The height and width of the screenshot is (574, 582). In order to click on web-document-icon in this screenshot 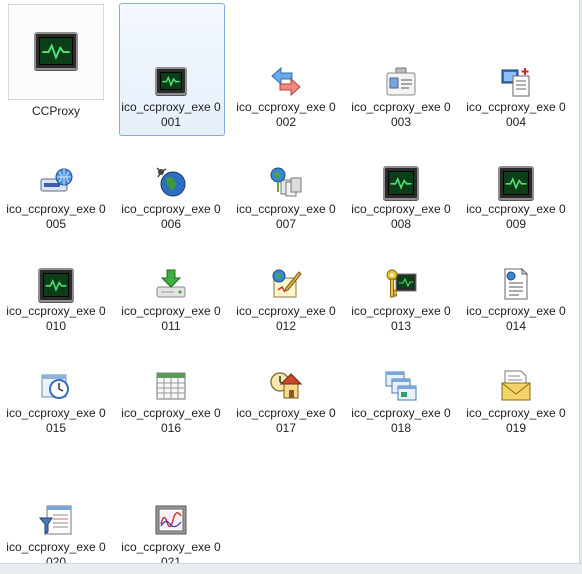, I will do `click(516, 284)`.